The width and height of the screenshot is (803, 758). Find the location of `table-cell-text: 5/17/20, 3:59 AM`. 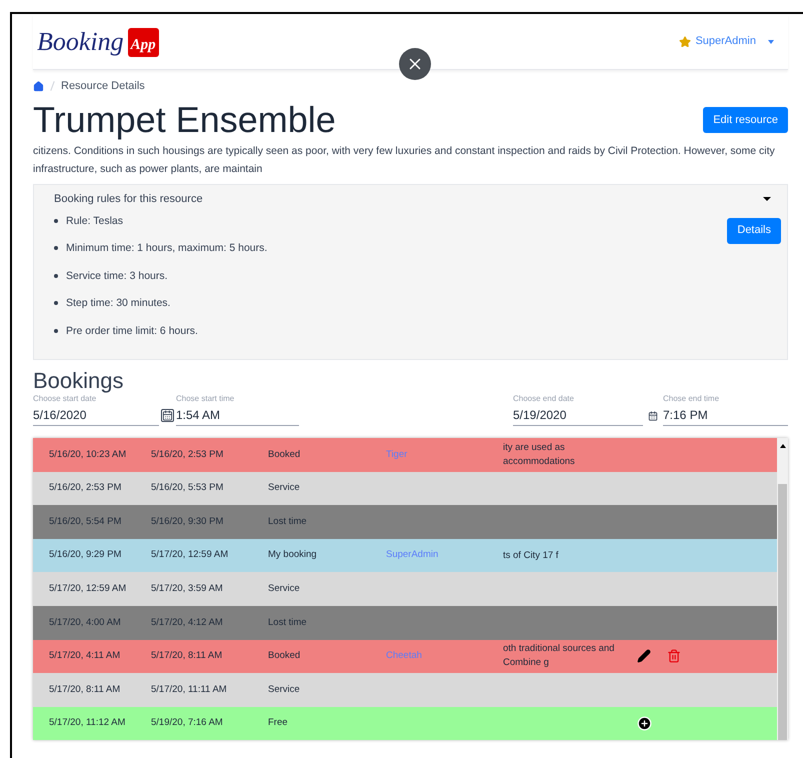

table-cell-text: 5/17/20, 3:59 AM is located at coordinates (187, 589).